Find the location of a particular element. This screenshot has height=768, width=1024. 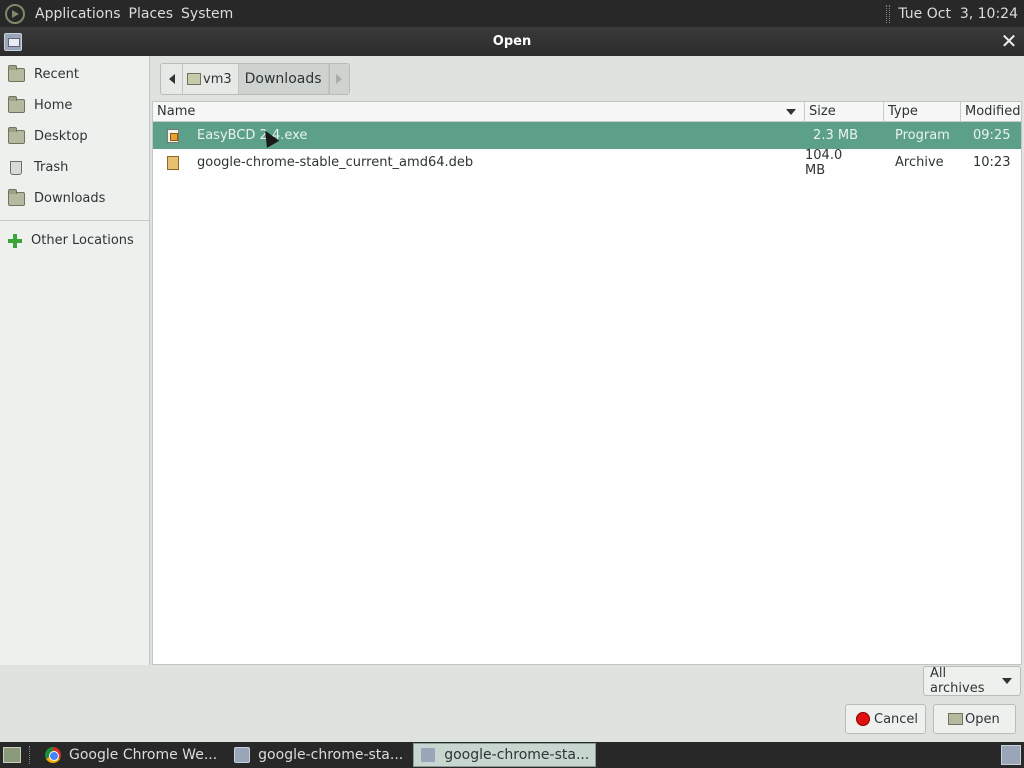

sidebar-divider is located at coordinates (74, 220).